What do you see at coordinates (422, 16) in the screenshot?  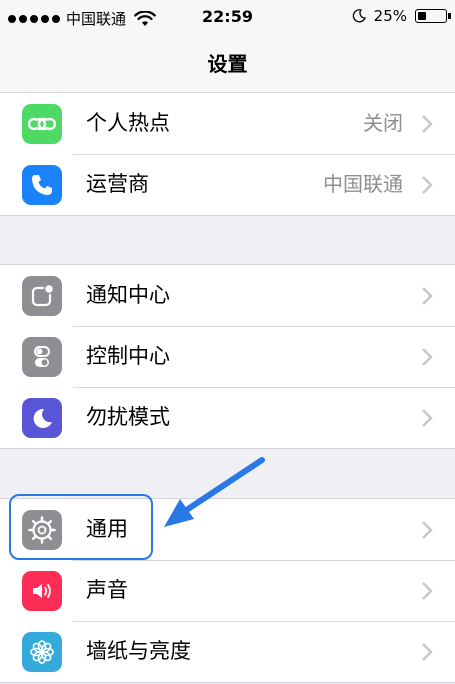 I see `battery-fill` at bounding box center [422, 16].